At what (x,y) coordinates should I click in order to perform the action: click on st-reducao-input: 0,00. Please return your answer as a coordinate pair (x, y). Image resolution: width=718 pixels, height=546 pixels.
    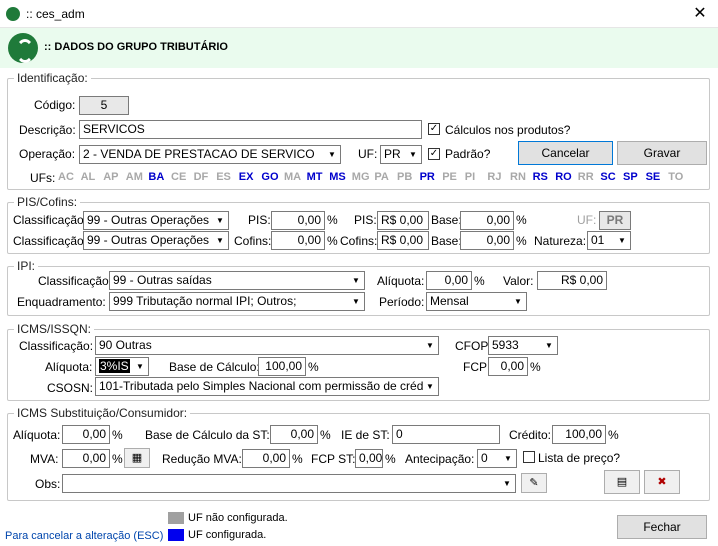
    Looking at the image, I should click on (266, 458).